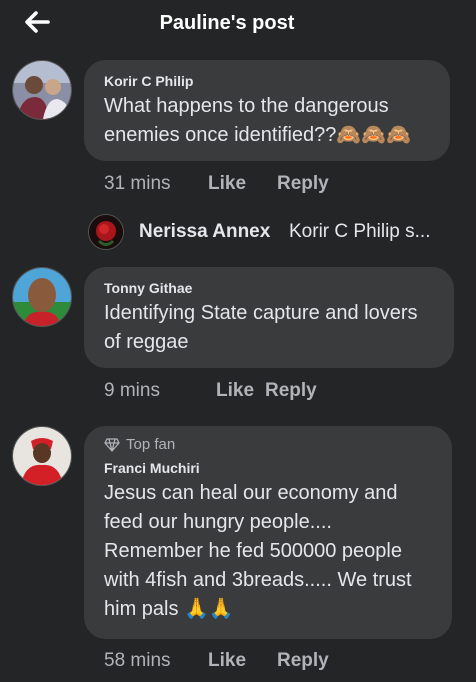 This screenshot has width=476, height=682. Describe the element at coordinates (268, 445) in the screenshot. I see `top-fan-badge: Top fan` at that location.